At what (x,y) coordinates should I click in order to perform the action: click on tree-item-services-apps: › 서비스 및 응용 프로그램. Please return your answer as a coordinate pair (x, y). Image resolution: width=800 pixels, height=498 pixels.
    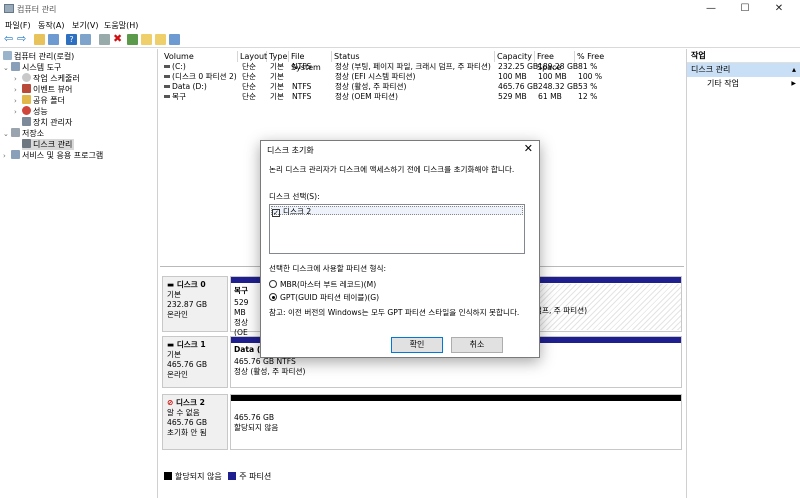
    Looking at the image, I should click on (53, 155).